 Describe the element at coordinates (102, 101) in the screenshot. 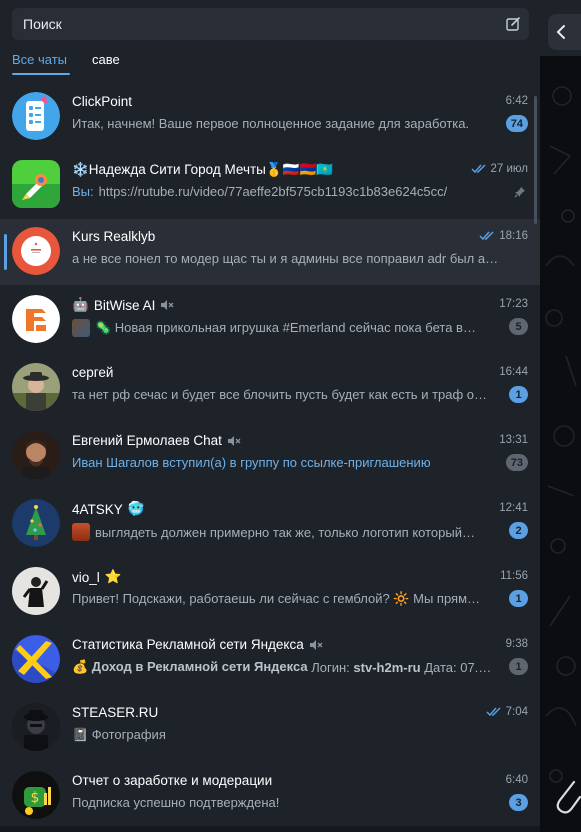

I see `chat-name: ClickPoint` at that location.